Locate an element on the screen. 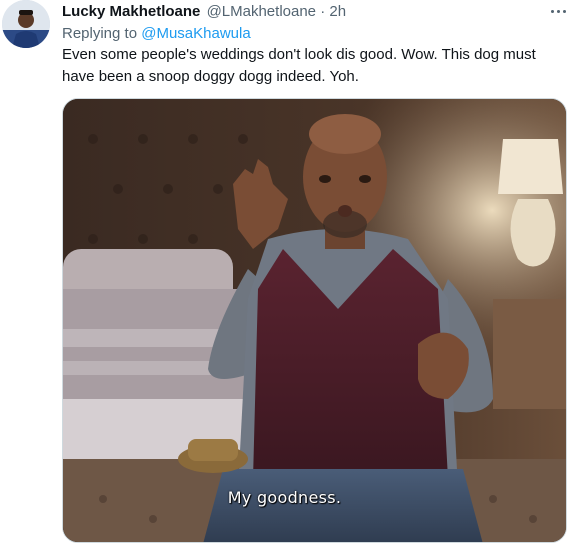 This screenshot has height=549, width=587. tweet-timestamp: 2h is located at coordinates (337, 11).